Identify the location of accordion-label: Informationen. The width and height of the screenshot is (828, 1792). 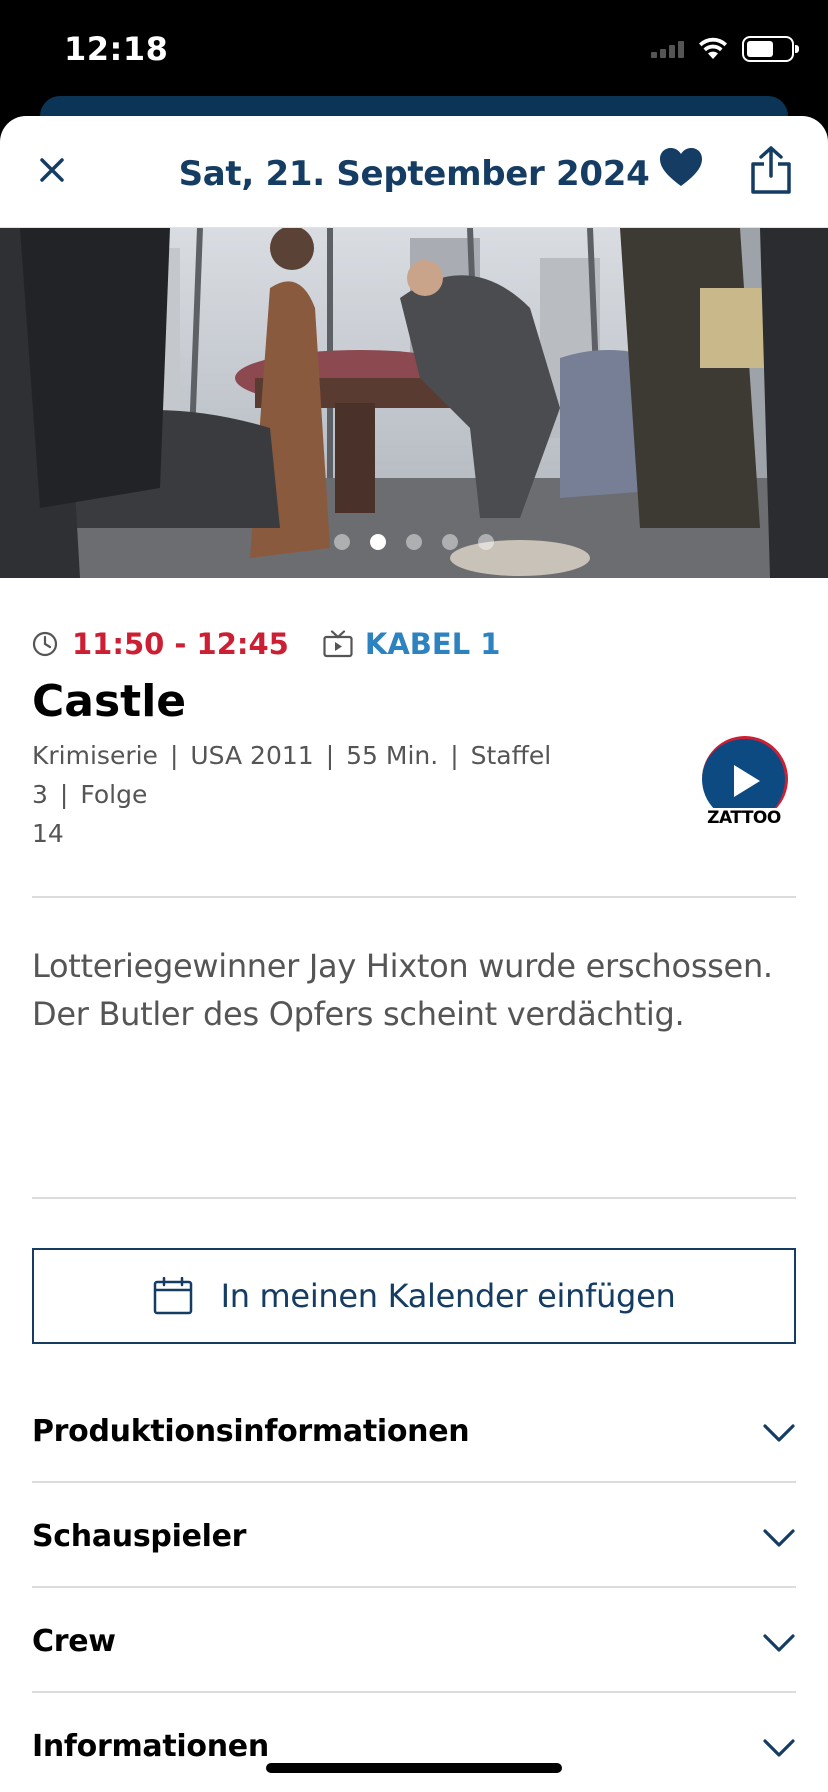
(150, 1746).